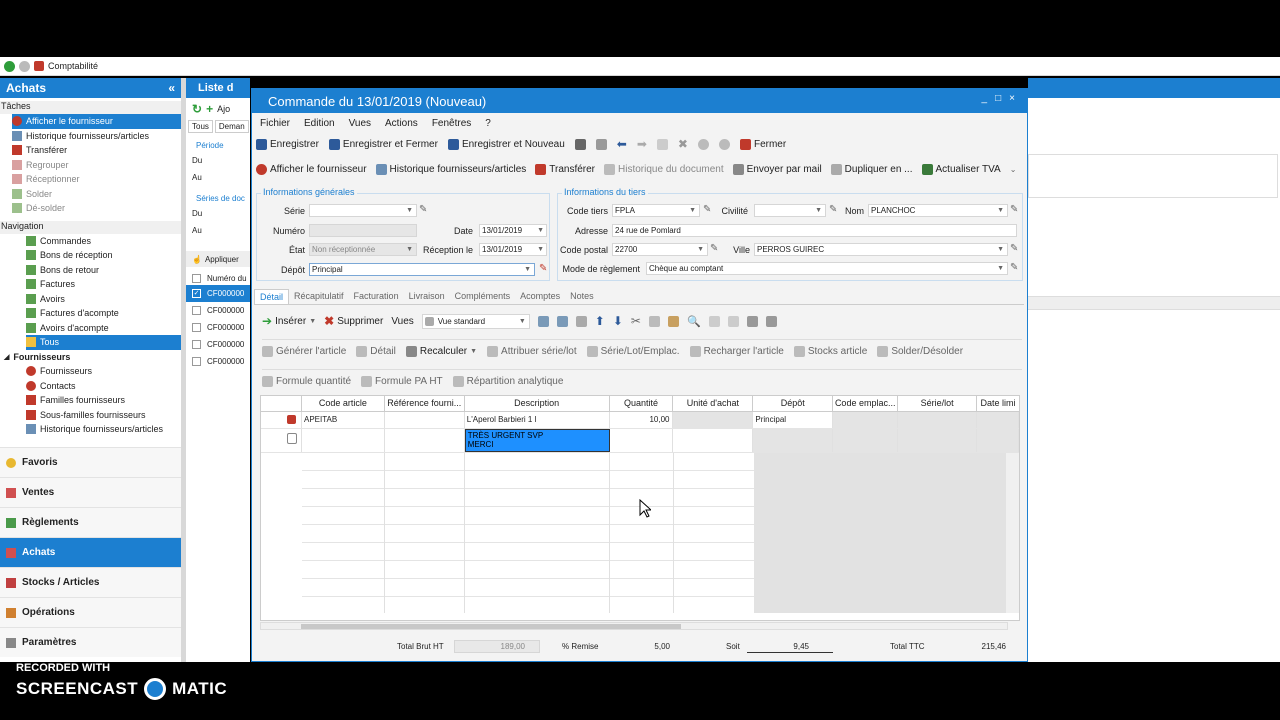 Image resolution: width=1280 pixels, height=720 pixels. What do you see at coordinates (96, 194) in the screenshot?
I see `task-settle: Solder` at bounding box center [96, 194].